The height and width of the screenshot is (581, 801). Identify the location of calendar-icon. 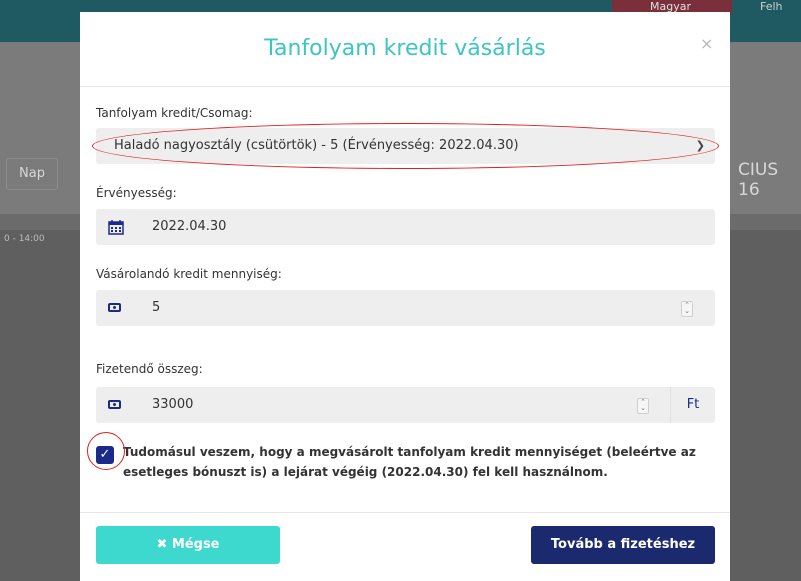
(116, 227).